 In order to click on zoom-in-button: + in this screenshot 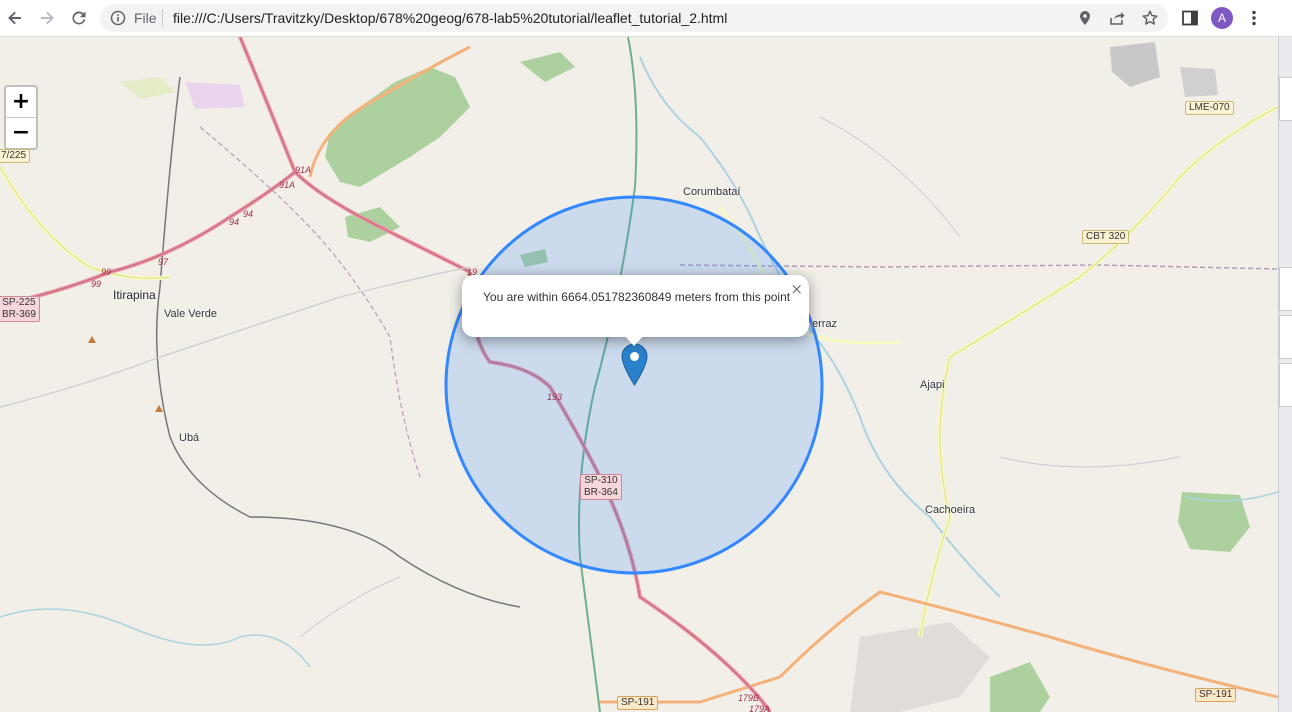, I will do `click(21, 102)`.